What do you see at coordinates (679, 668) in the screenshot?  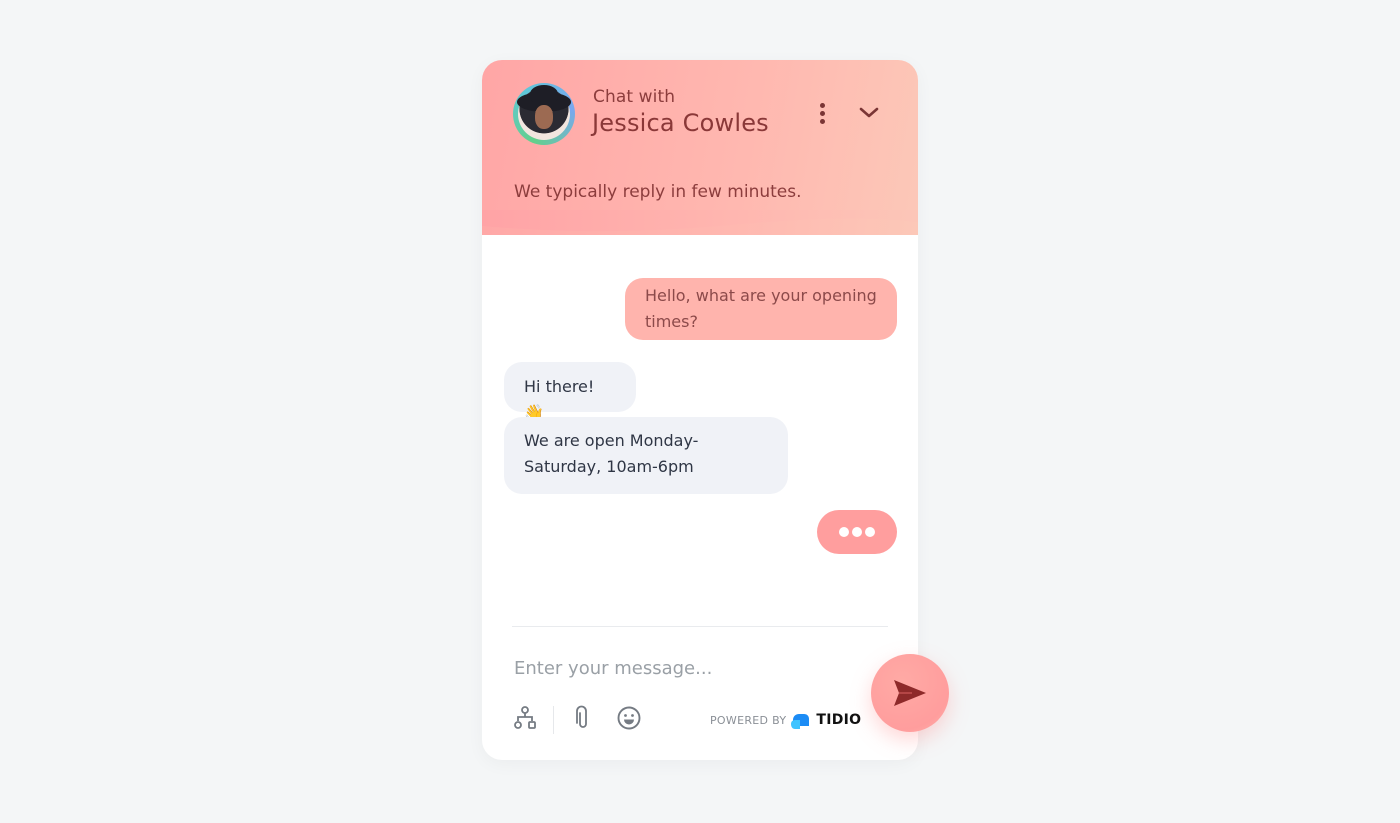 I see `message-input` at bounding box center [679, 668].